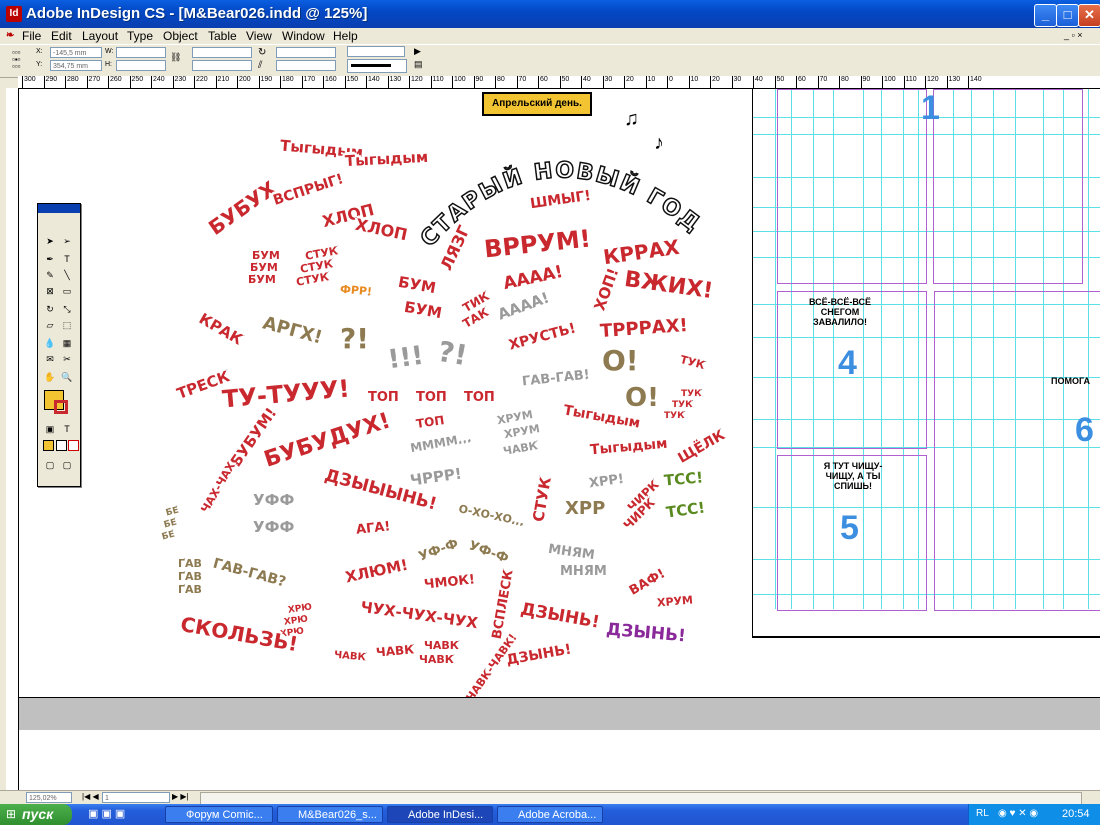  What do you see at coordinates (1076, 814) in the screenshot?
I see `clock: 20:54` at bounding box center [1076, 814].